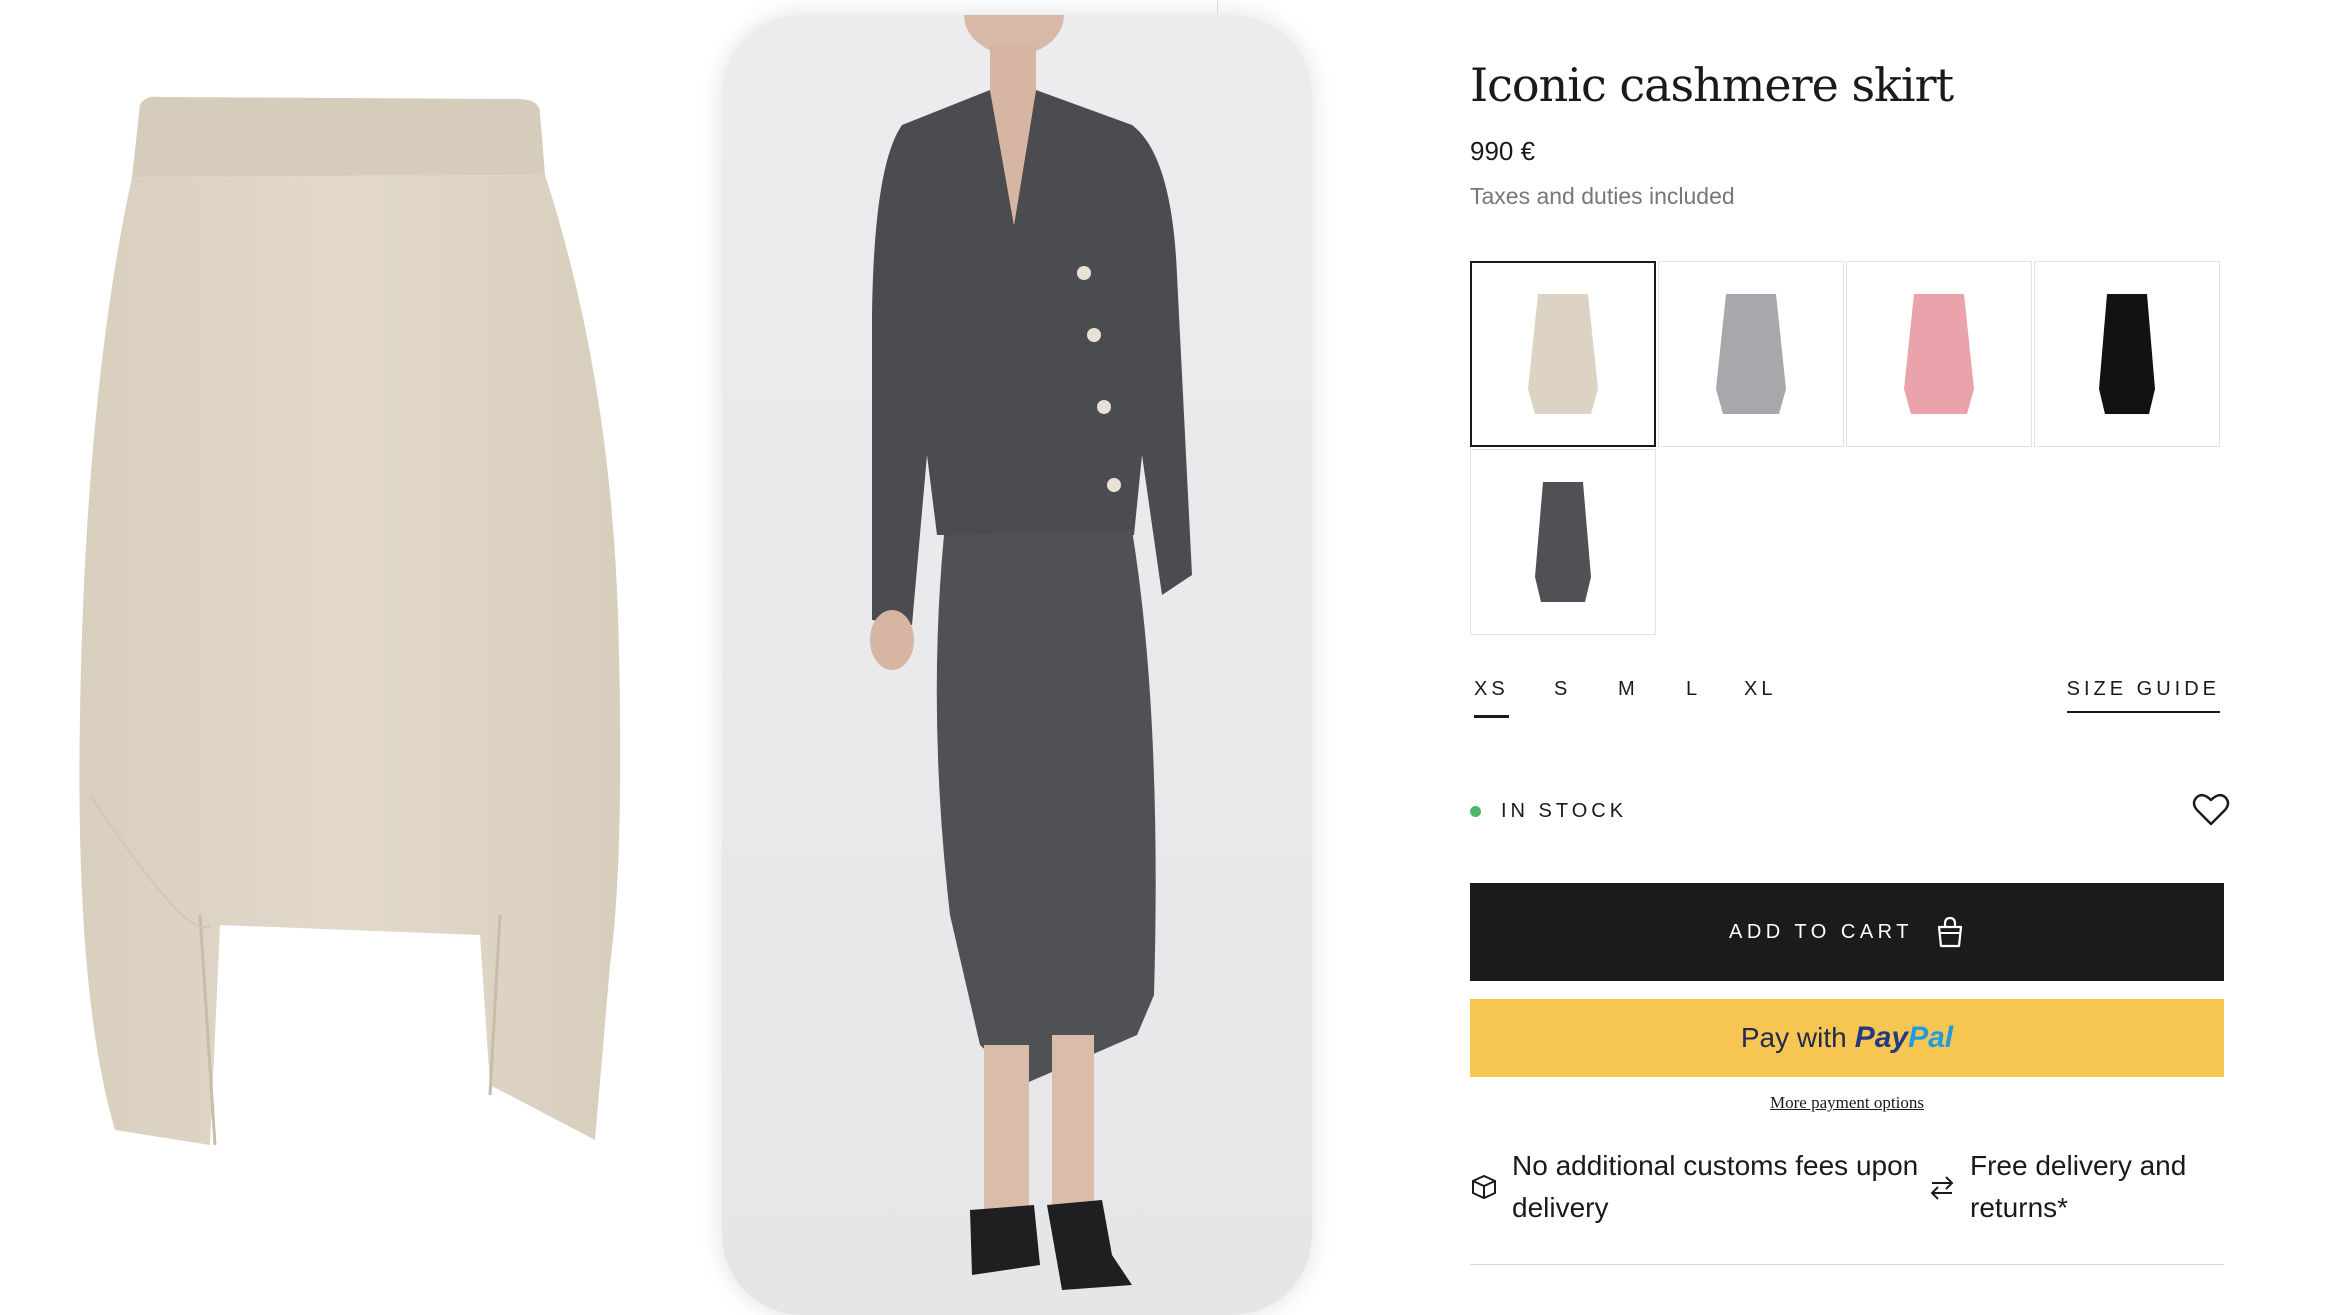  Describe the element at coordinates (1503, 151) in the screenshot. I see `product-price: 990 €` at that location.